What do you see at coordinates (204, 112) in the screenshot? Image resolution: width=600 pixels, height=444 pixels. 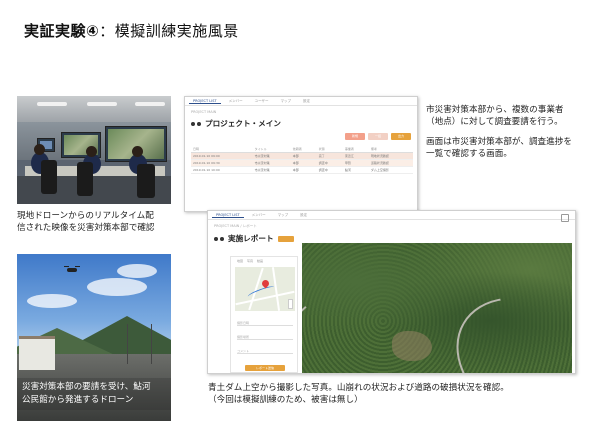 I see `breadcrumb: PROJECT MAIN` at bounding box center [204, 112].